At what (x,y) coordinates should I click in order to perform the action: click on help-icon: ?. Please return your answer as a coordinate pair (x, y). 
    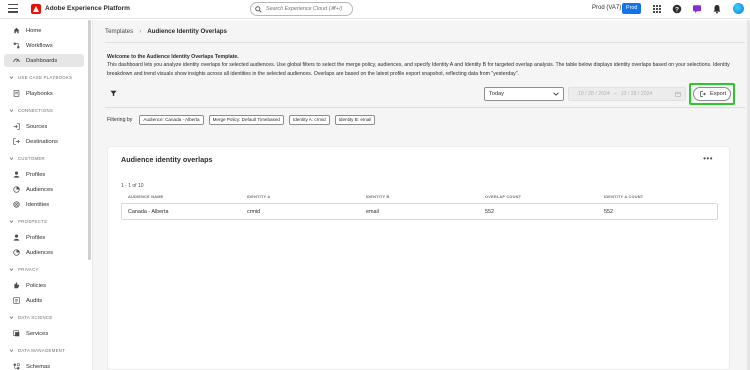
    Looking at the image, I should click on (677, 9).